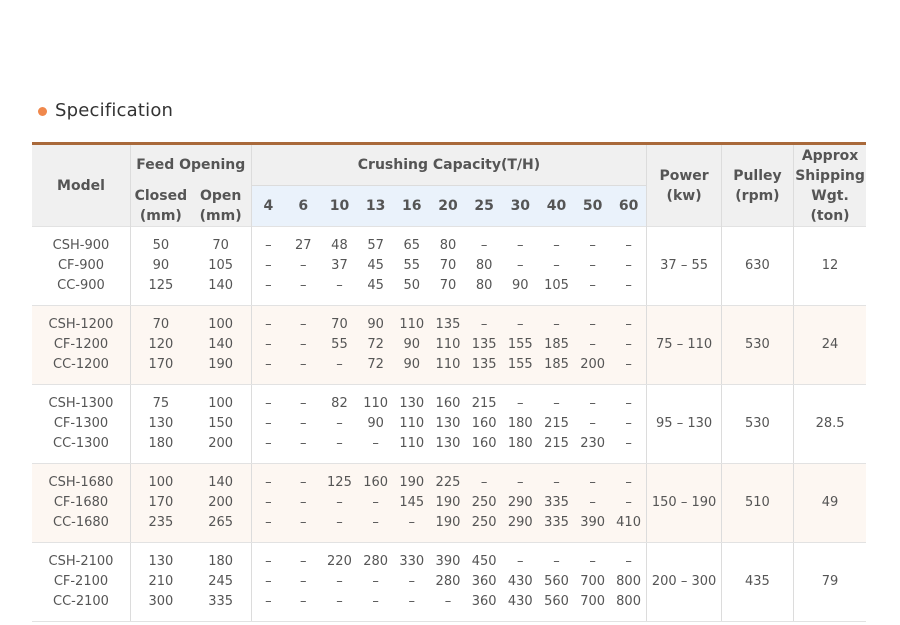 This screenshot has width=900, height=625. I want to click on capacity-cell: 70 55–, so click(339, 345).